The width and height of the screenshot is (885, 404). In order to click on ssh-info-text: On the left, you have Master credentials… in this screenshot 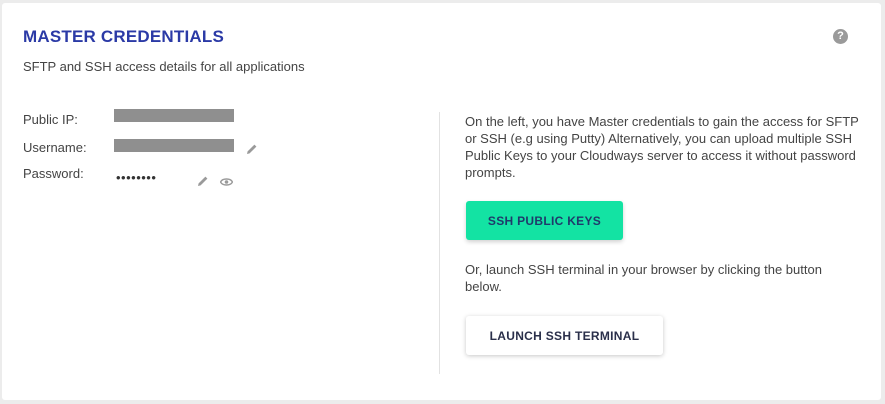, I will do `click(662, 147)`.